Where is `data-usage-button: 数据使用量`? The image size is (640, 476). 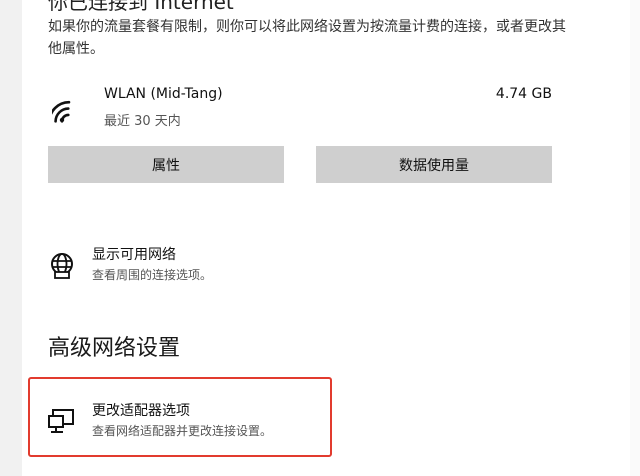
data-usage-button: 数据使用量 is located at coordinates (434, 164).